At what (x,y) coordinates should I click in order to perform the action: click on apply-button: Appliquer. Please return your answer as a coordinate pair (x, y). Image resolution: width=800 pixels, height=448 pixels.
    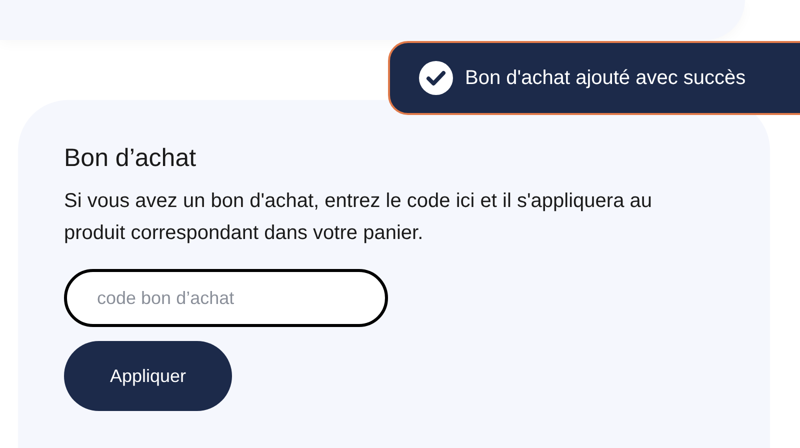
    Looking at the image, I should click on (148, 376).